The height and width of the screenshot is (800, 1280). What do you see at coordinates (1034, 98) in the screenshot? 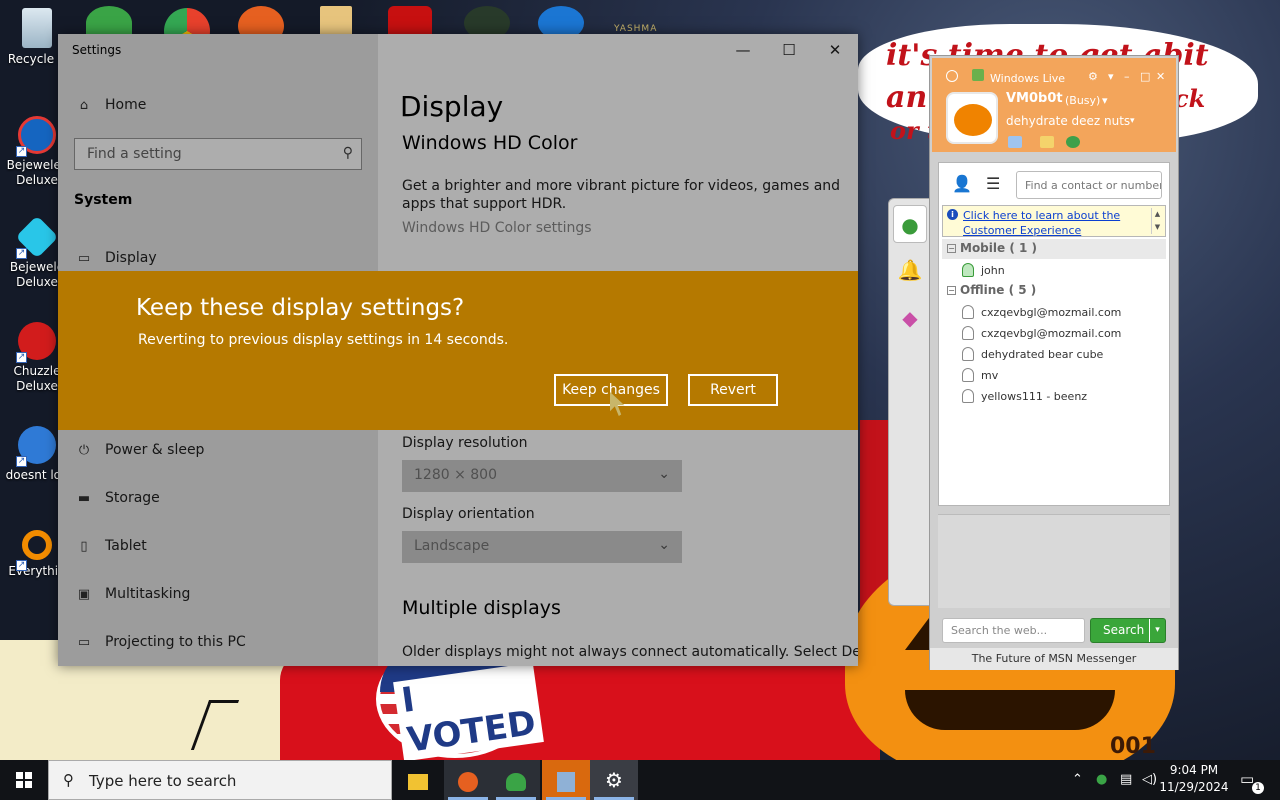
I see `display-name: VM0b0t` at bounding box center [1034, 98].